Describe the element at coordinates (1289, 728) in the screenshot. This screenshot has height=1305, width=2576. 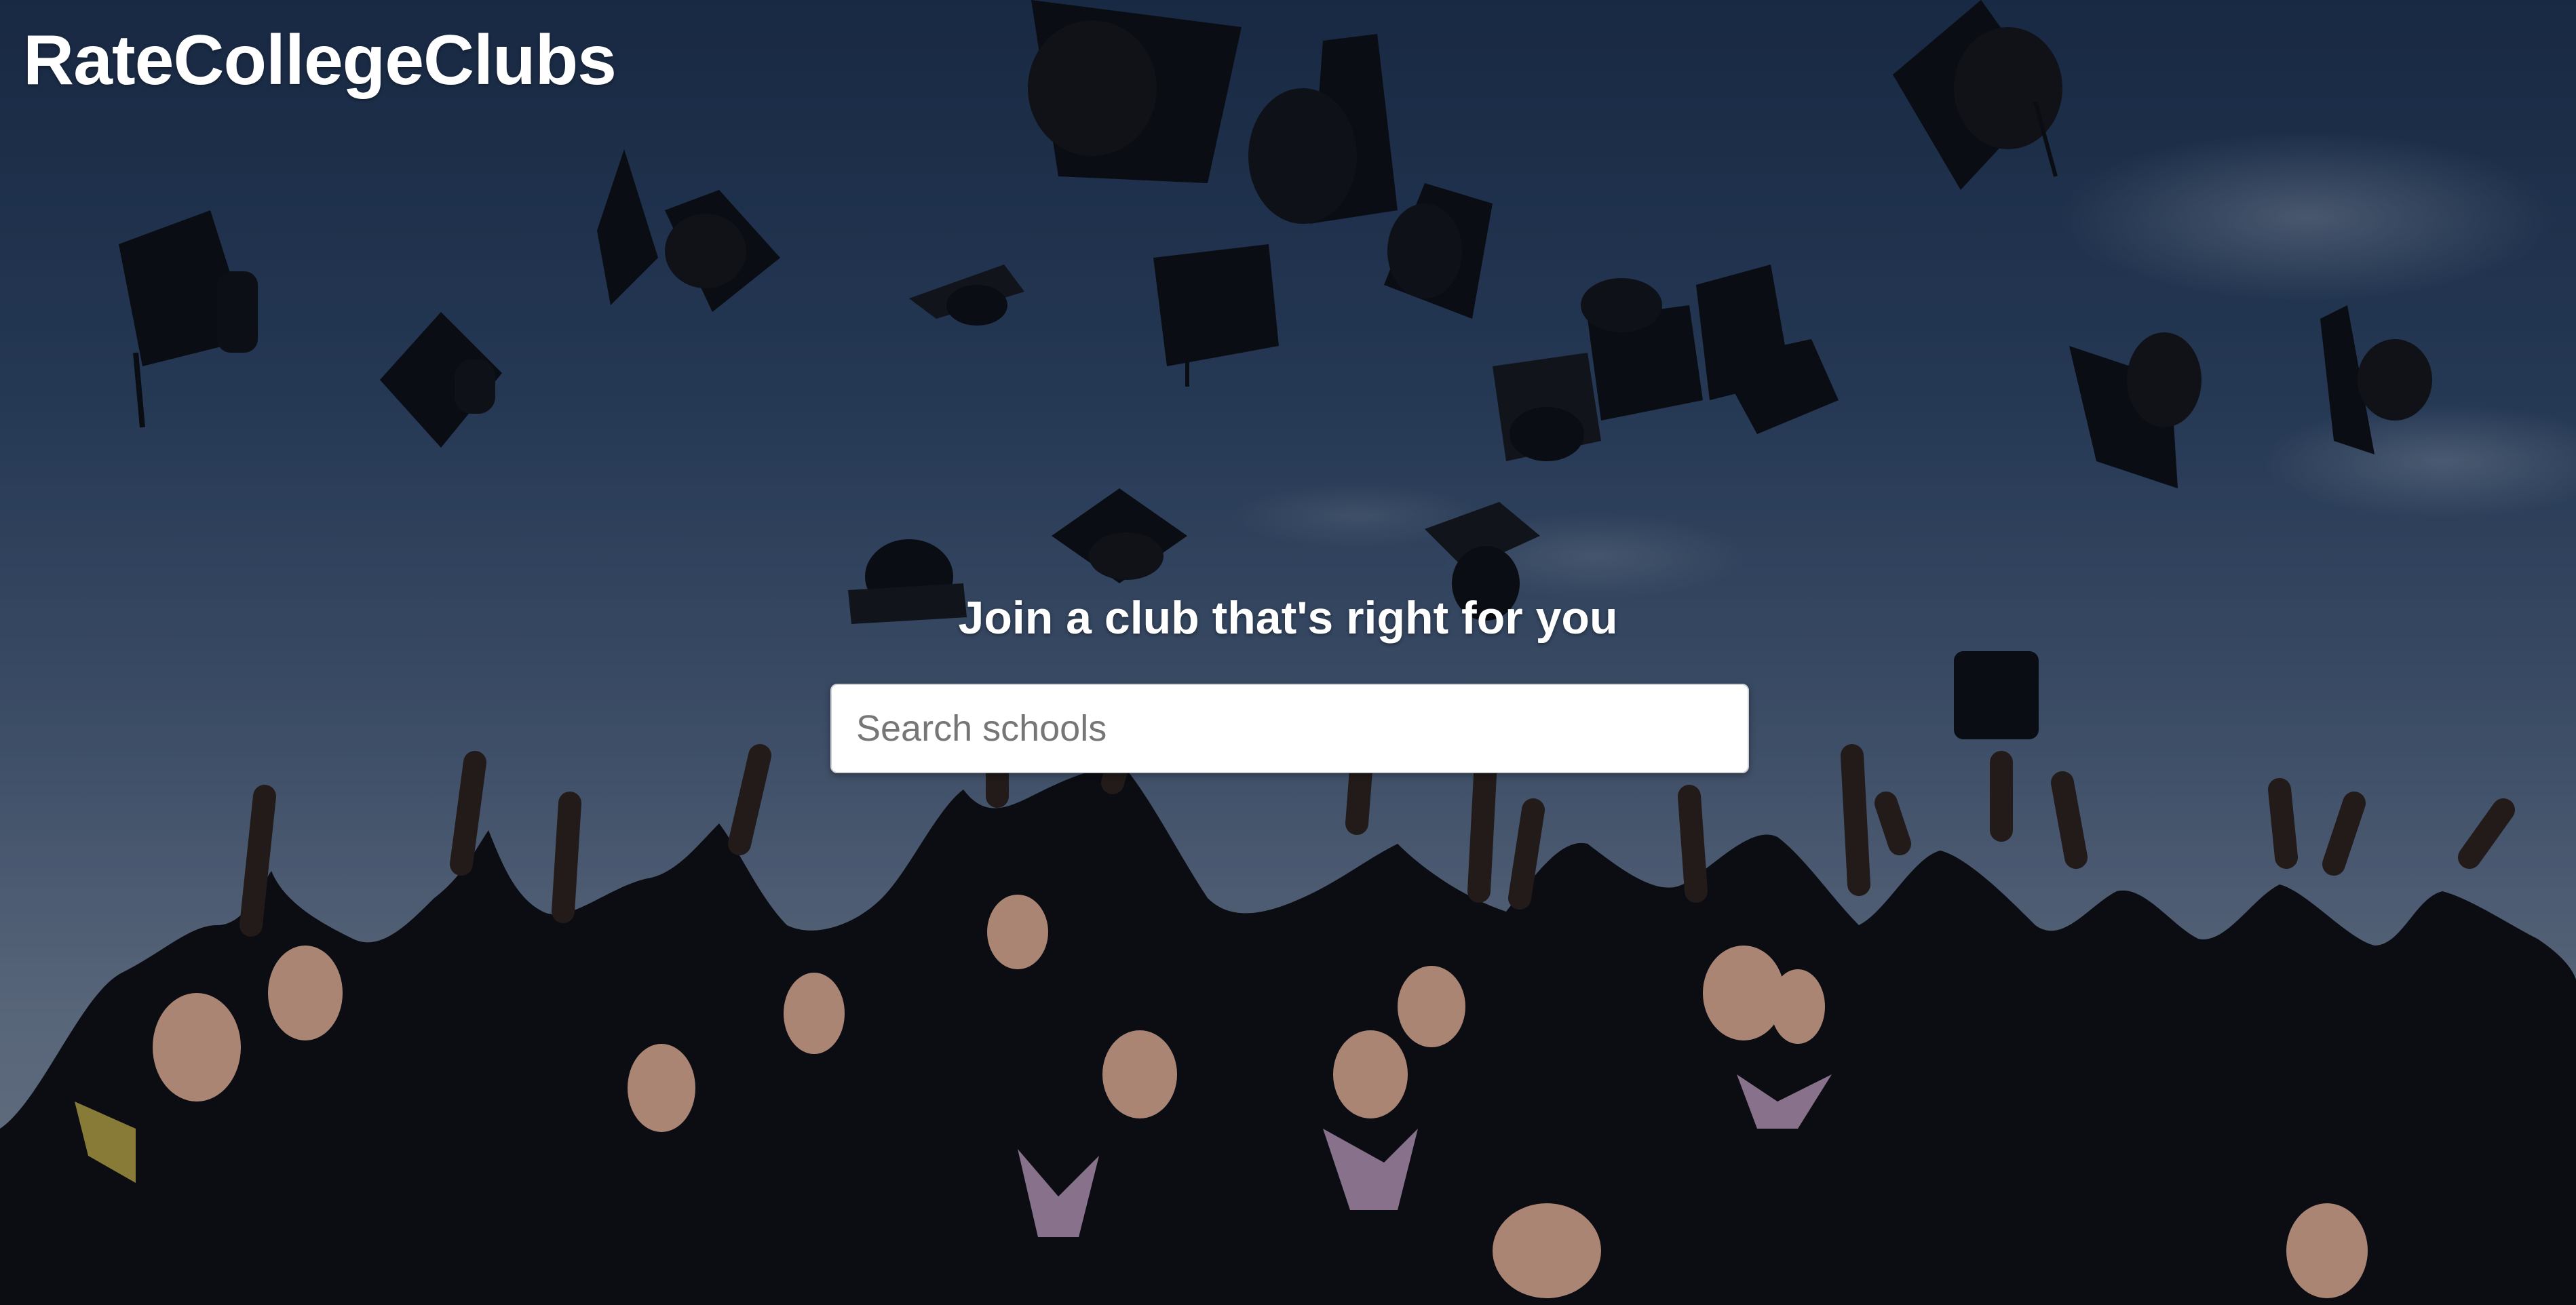
I see `search-schools-input` at that location.